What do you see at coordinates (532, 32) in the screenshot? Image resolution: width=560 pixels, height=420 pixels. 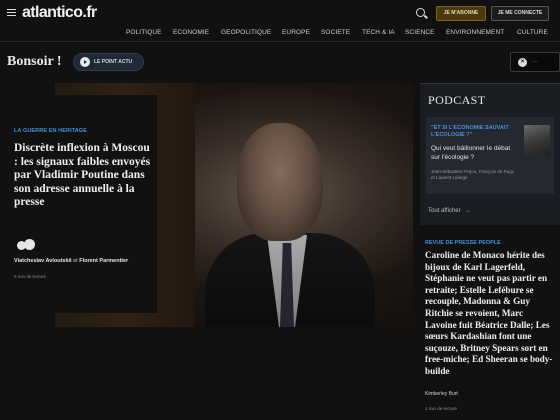 I see `nav-item-culture: CULTURE` at bounding box center [532, 32].